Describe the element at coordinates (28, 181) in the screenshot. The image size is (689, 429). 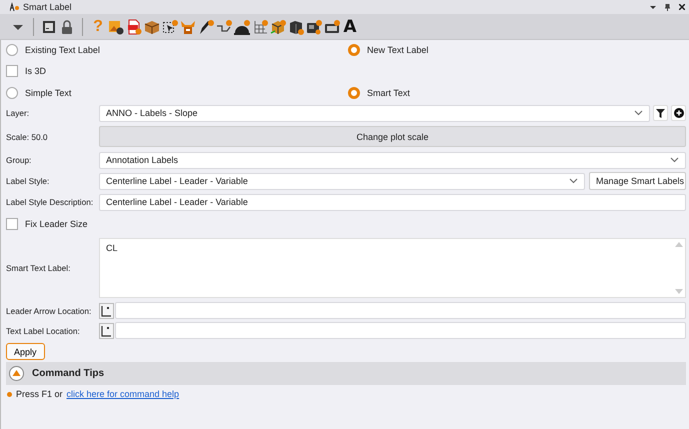
I see `field-label: Label Style:` at that location.